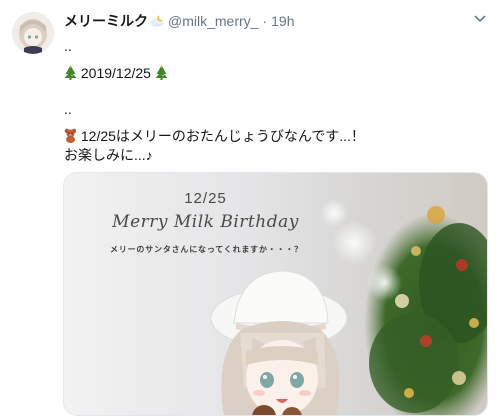 The image size is (500, 420). I want to click on date-text: 2019/12/25, so click(115, 73).